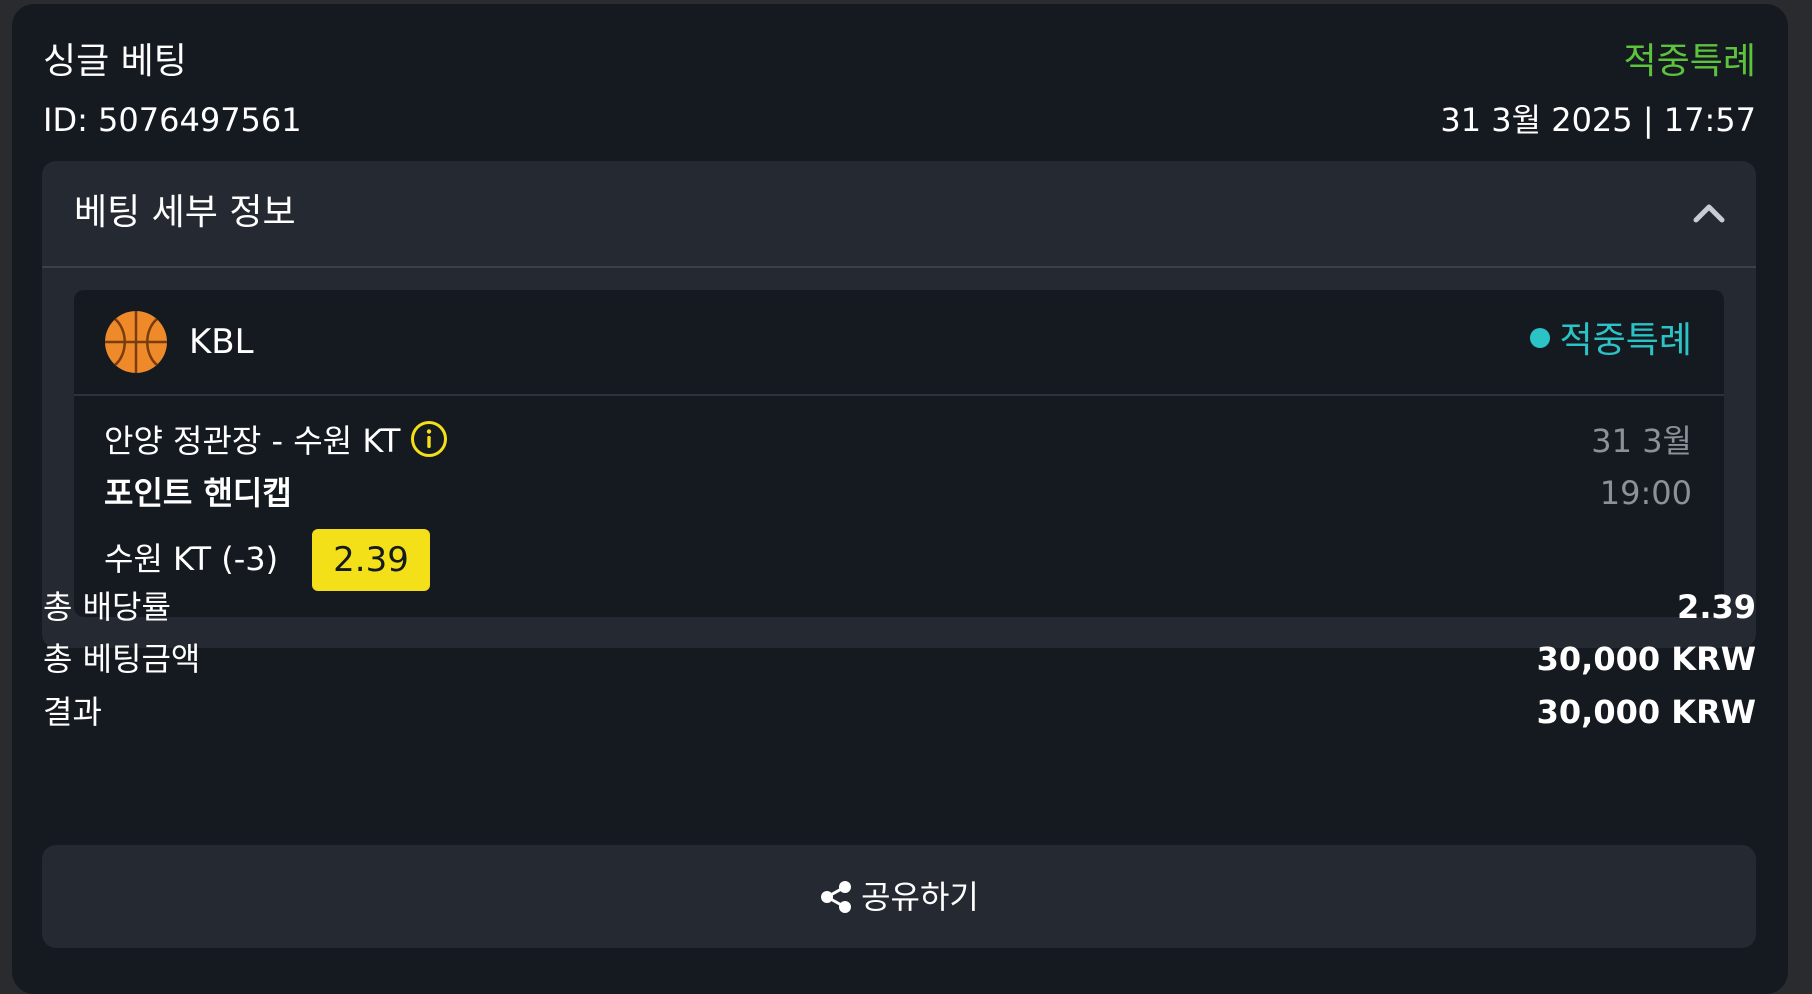  I want to click on info-icon, so click(429, 439).